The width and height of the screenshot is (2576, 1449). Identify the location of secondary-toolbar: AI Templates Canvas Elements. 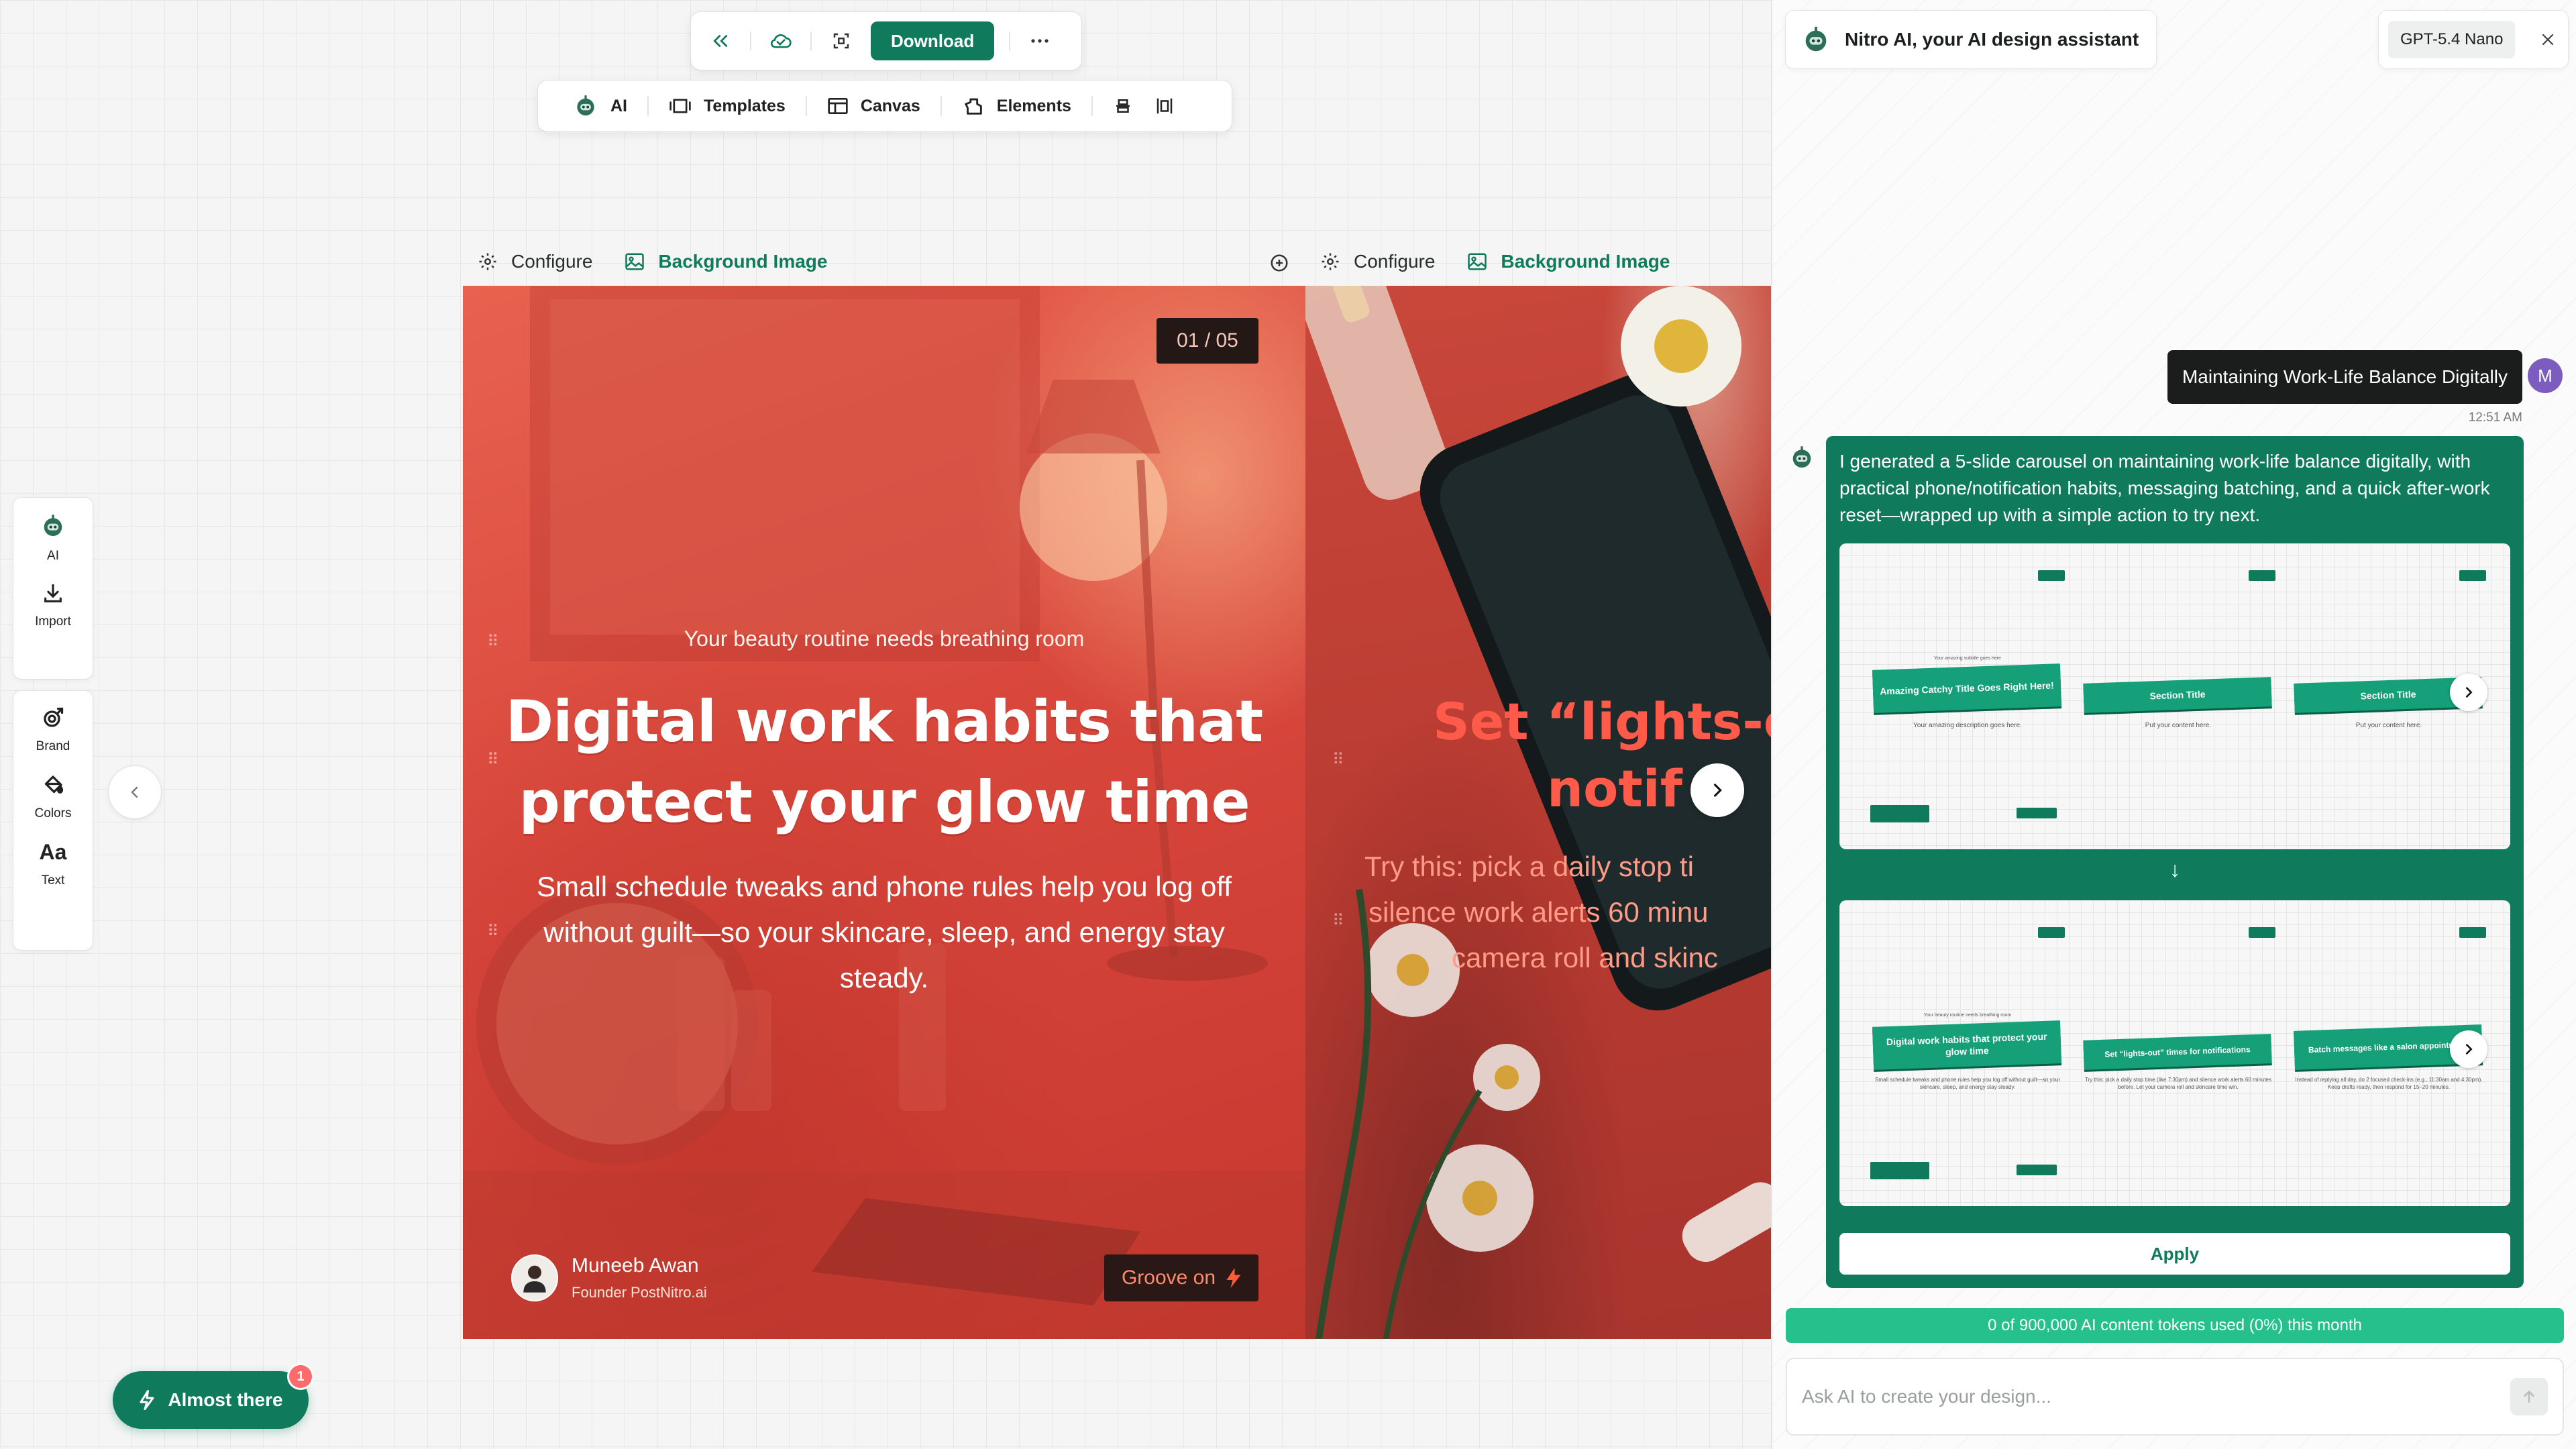
(885, 105).